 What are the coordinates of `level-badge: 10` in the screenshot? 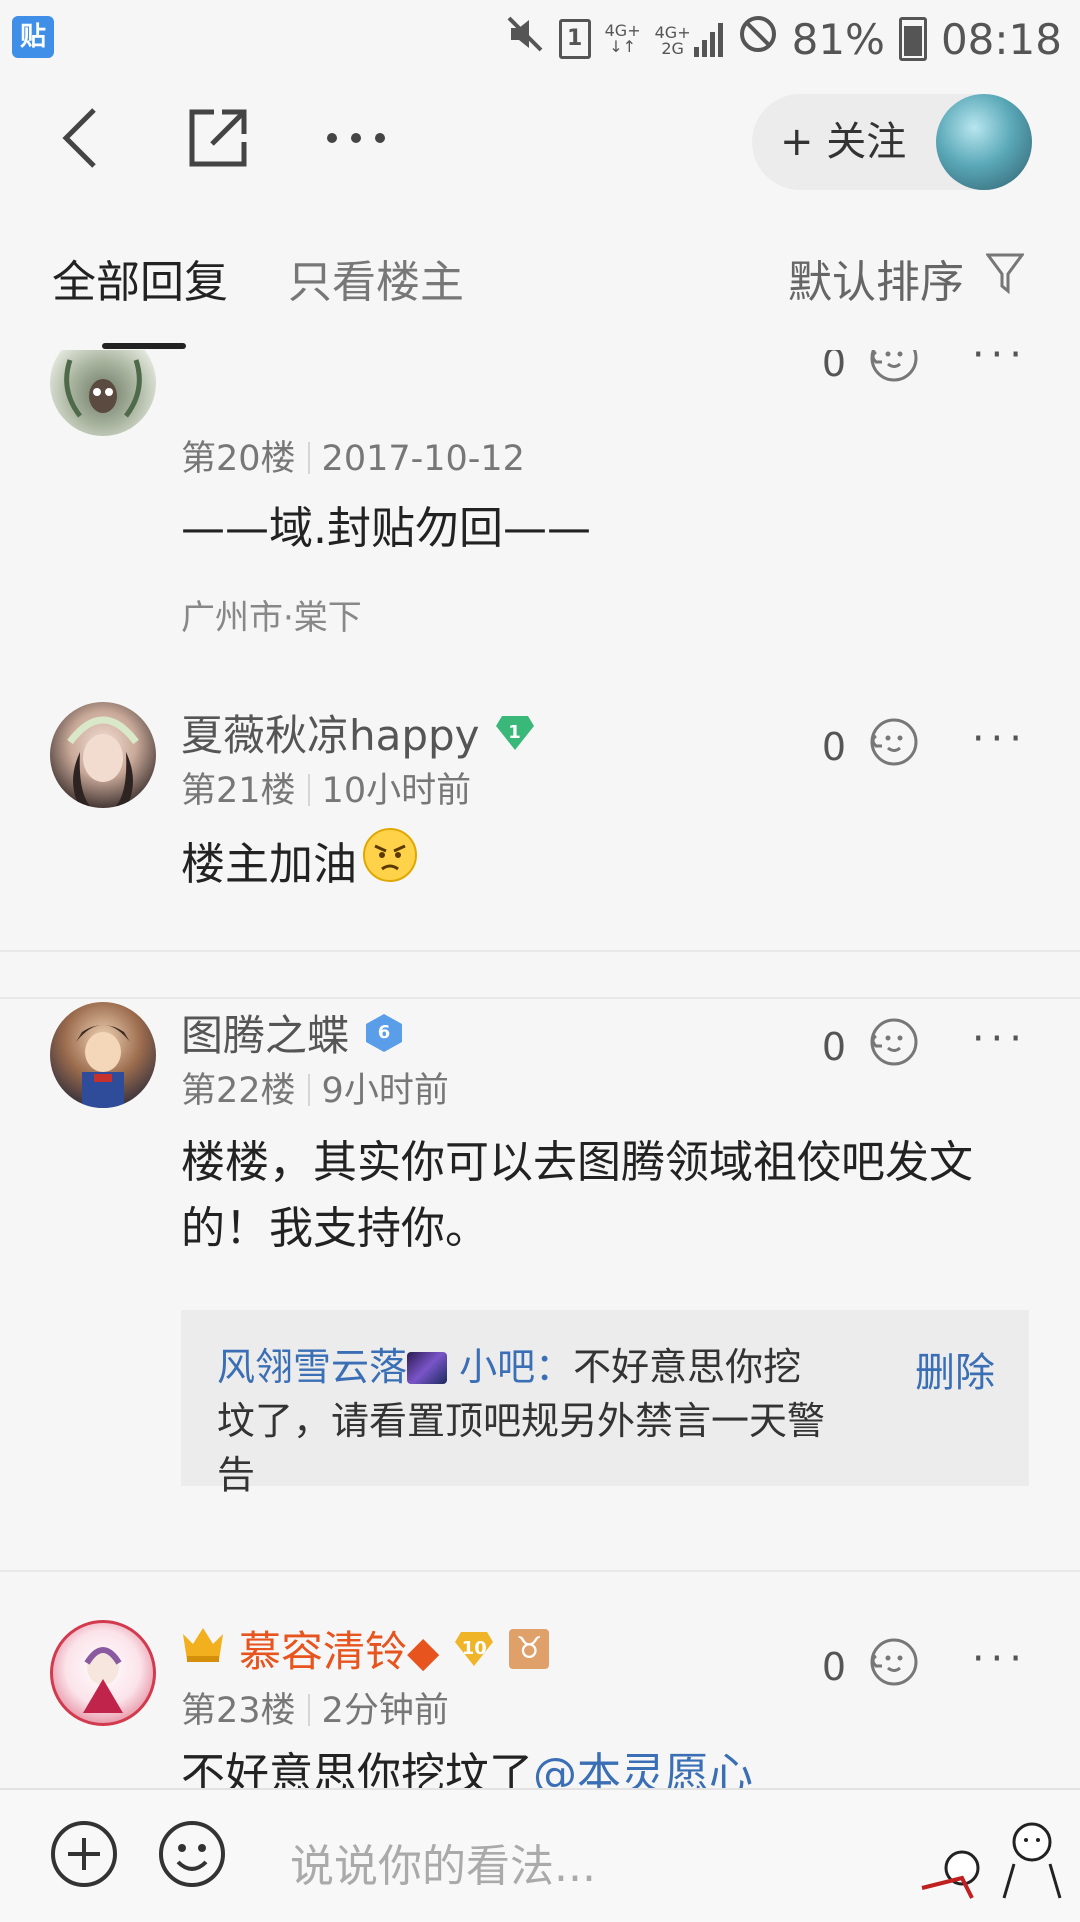 It's located at (474, 1649).